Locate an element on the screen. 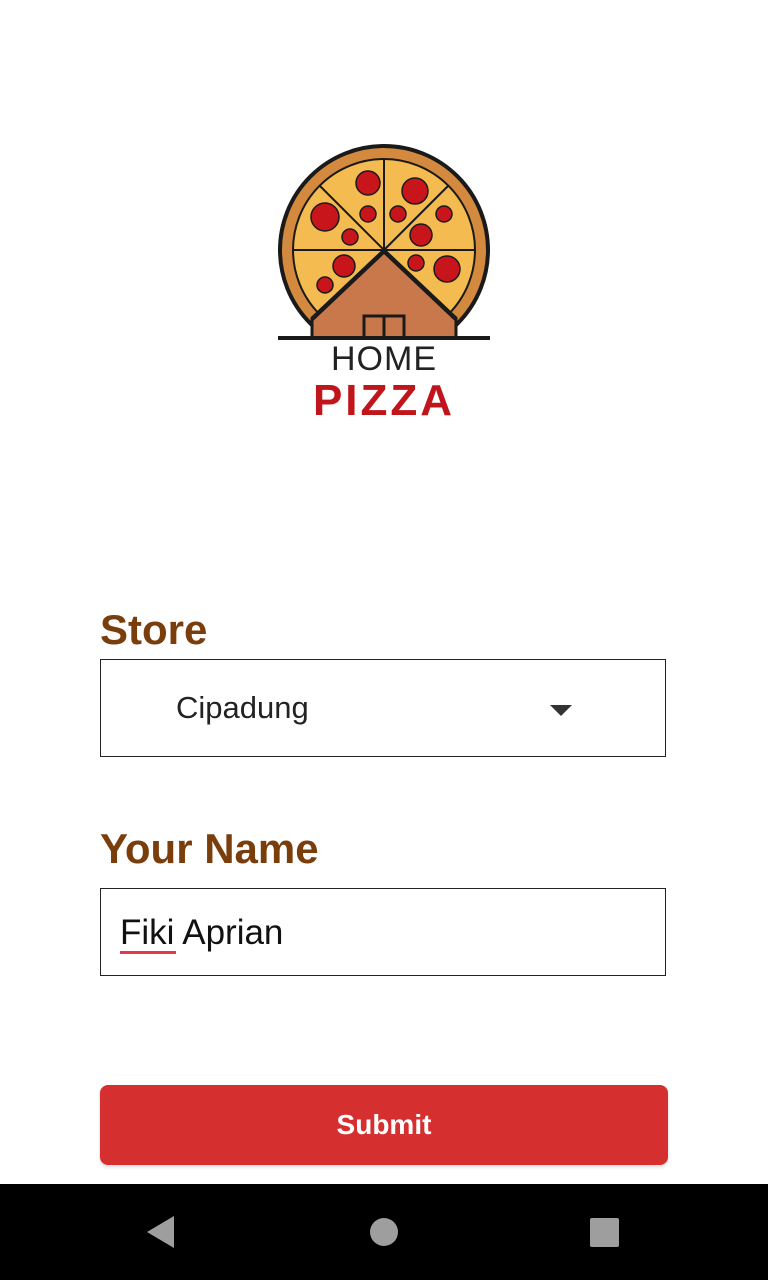 The image size is (768, 1280). pizza-house-icon is located at coordinates (384, 242).